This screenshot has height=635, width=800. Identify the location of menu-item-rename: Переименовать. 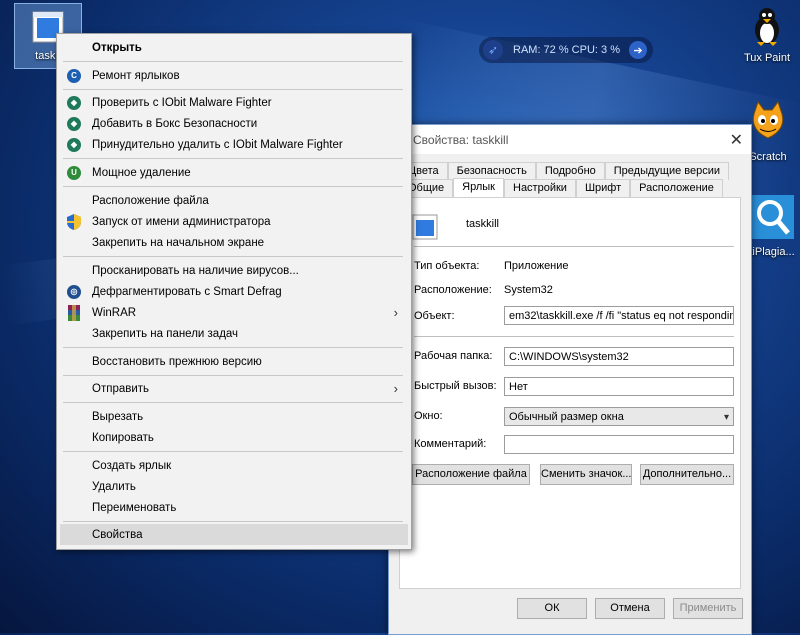
(234, 507).